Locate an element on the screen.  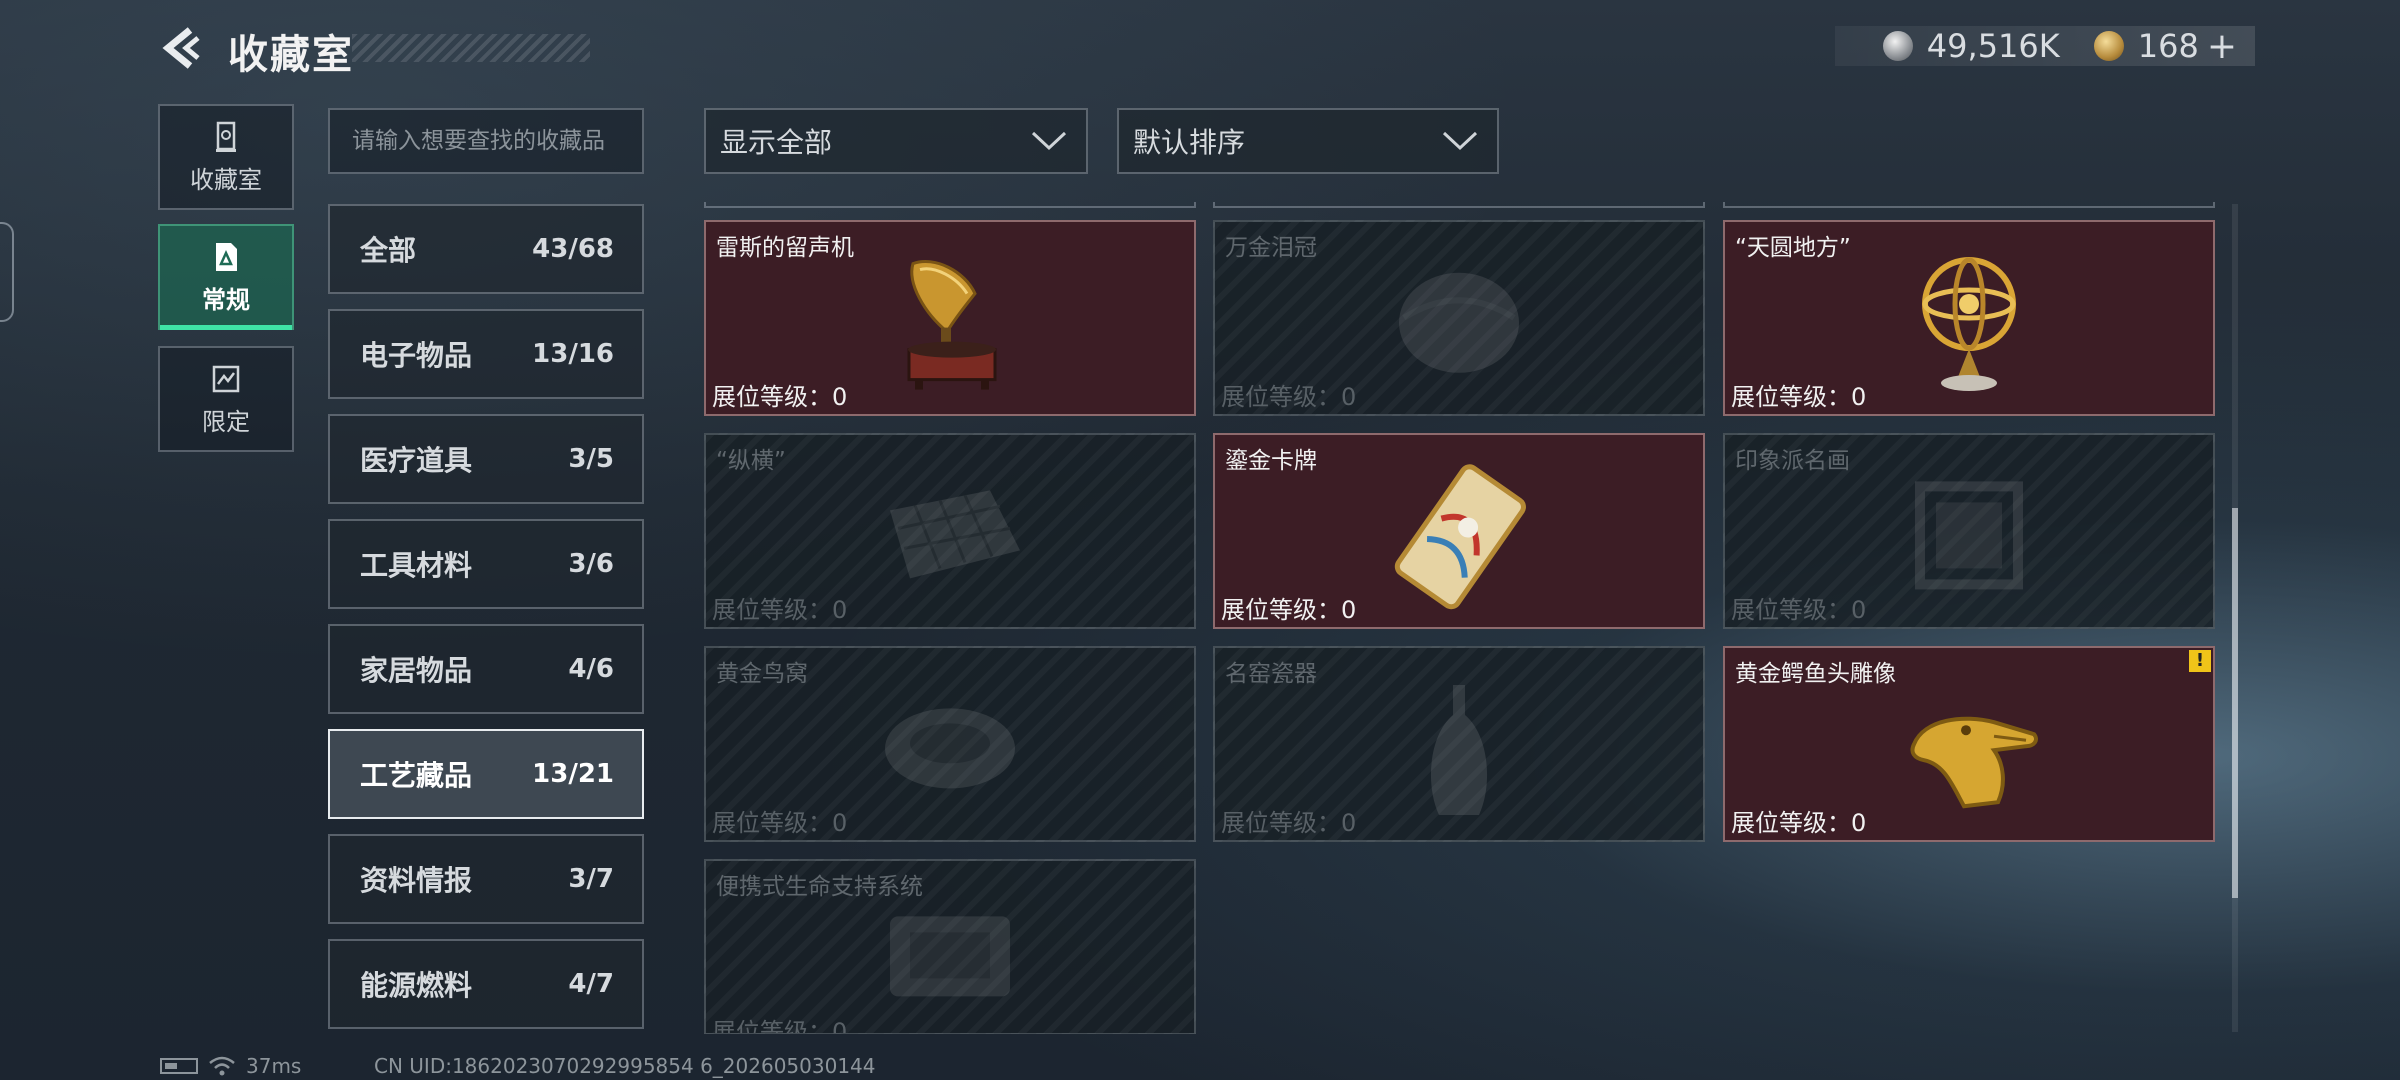
tab-collection-room: 收藏室 is located at coordinates (226, 157).